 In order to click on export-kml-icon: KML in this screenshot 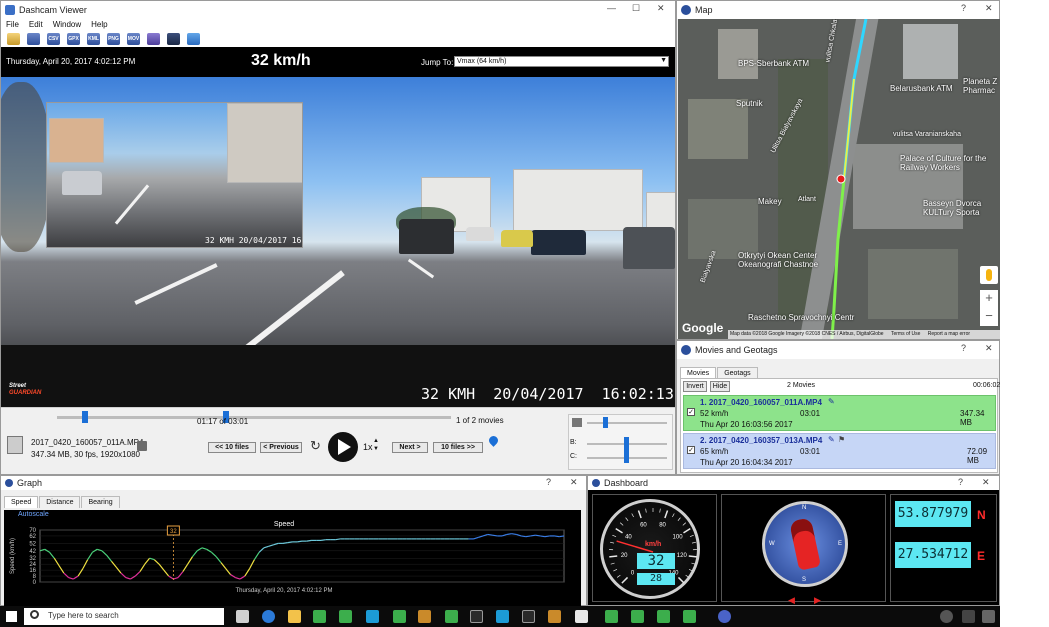, I will do `click(93, 39)`.